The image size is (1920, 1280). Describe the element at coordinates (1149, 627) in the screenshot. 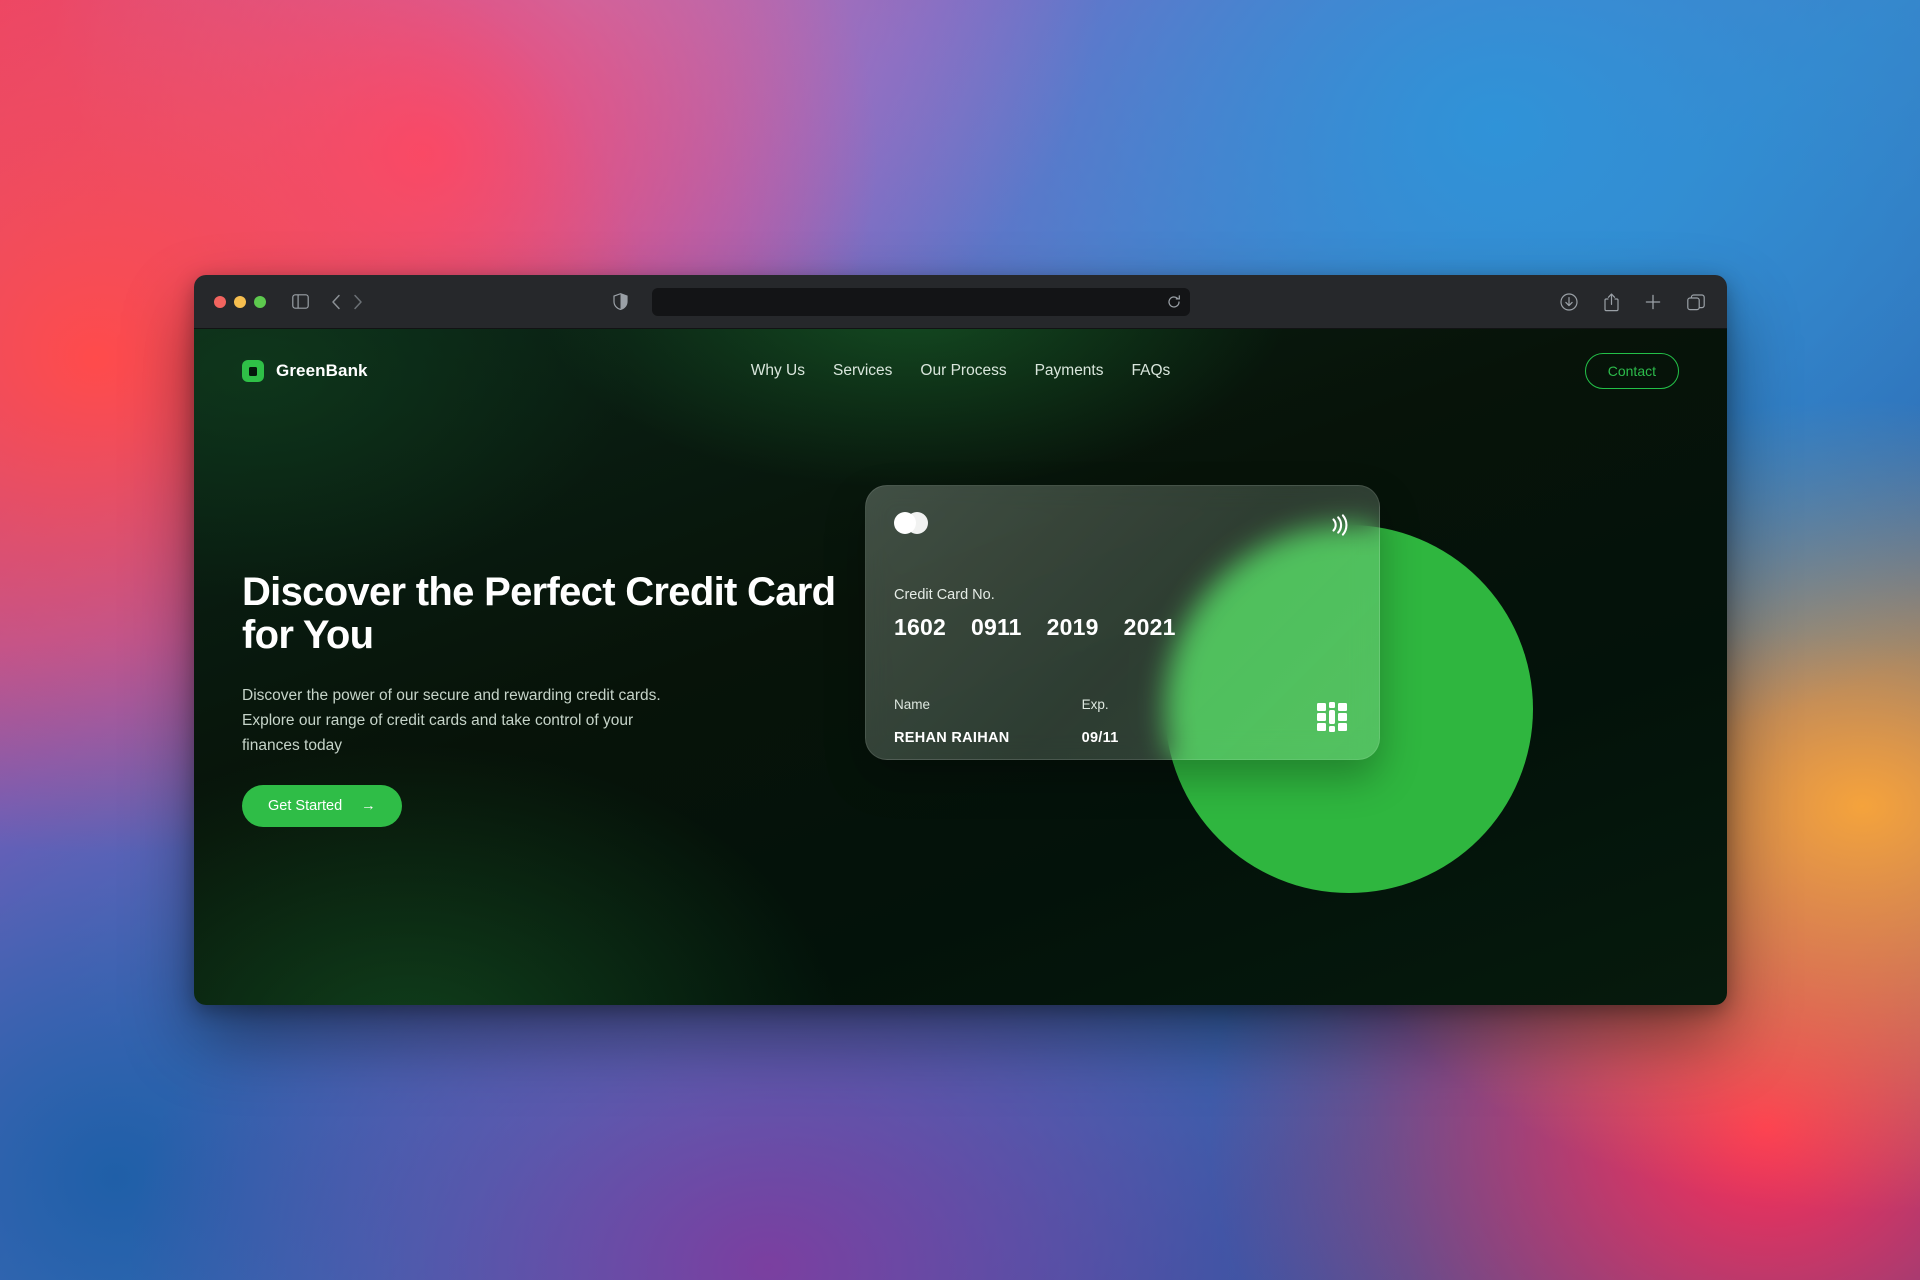

I see `card-number-group-4: 2021` at that location.